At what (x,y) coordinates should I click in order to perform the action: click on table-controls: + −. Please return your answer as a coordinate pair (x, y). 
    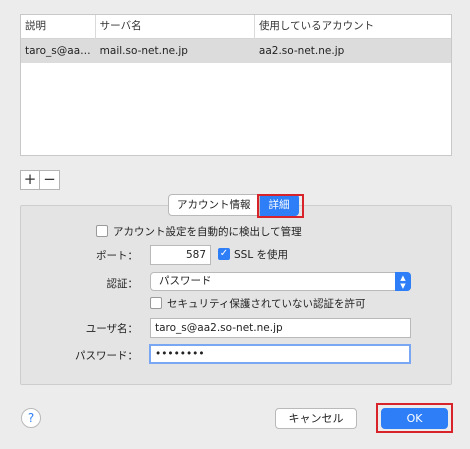
    Looking at the image, I should click on (40, 180).